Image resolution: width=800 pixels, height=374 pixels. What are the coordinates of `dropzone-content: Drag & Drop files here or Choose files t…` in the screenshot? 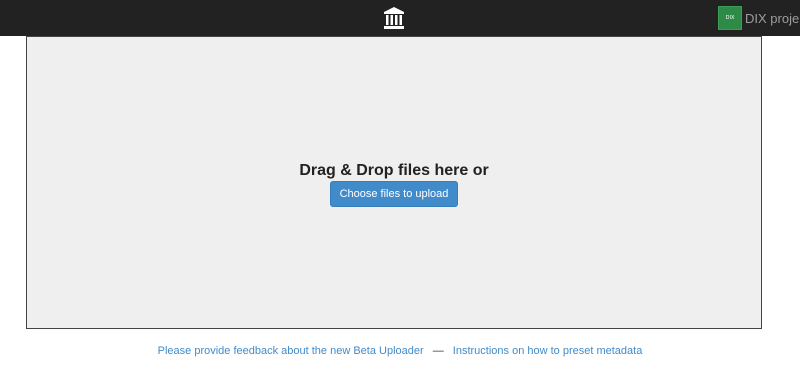 It's located at (394, 184).